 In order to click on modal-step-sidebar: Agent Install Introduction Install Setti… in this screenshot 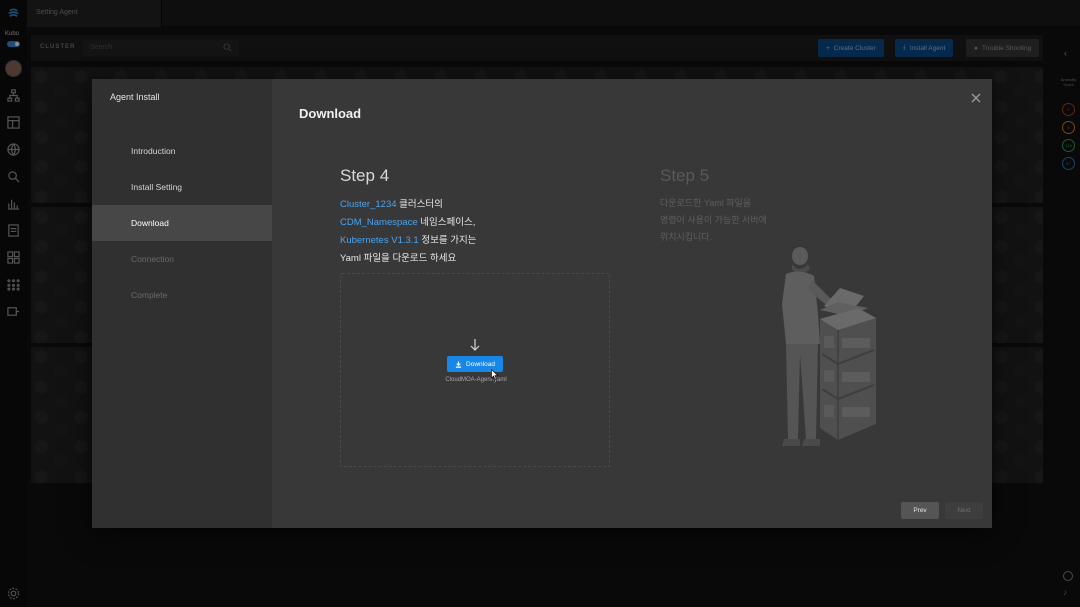, I will do `click(182, 303)`.